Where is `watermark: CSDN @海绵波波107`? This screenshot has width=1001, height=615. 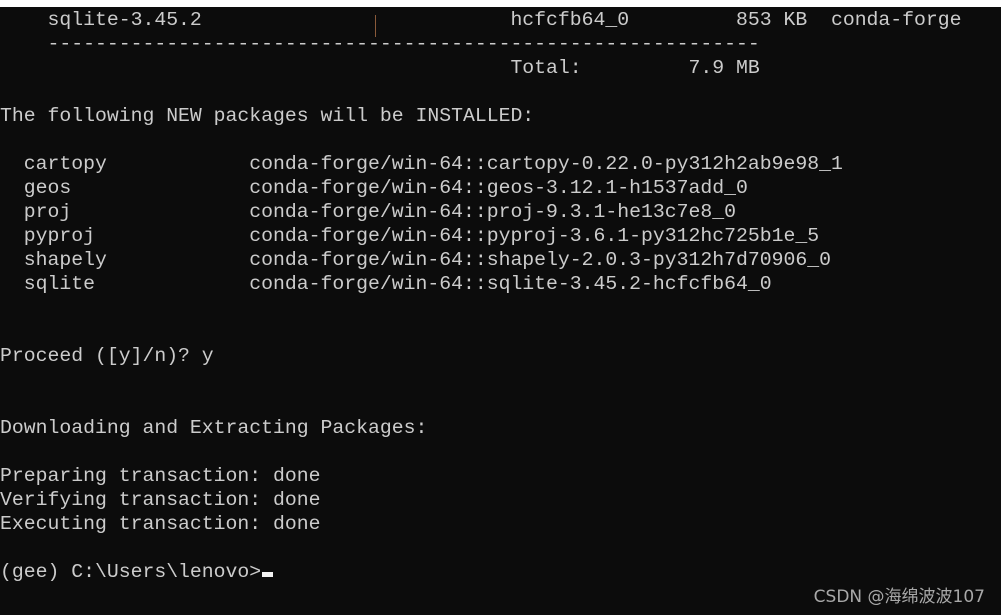 watermark: CSDN @海绵波波107 is located at coordinates (899, 597).